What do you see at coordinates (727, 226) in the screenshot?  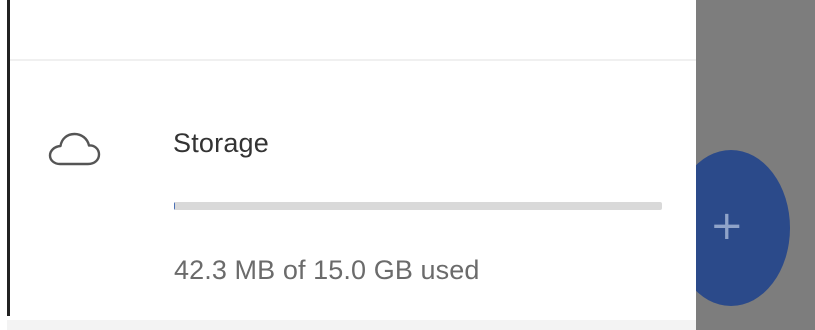 I see `plus-icon: +` at bounding box center [727, 226].